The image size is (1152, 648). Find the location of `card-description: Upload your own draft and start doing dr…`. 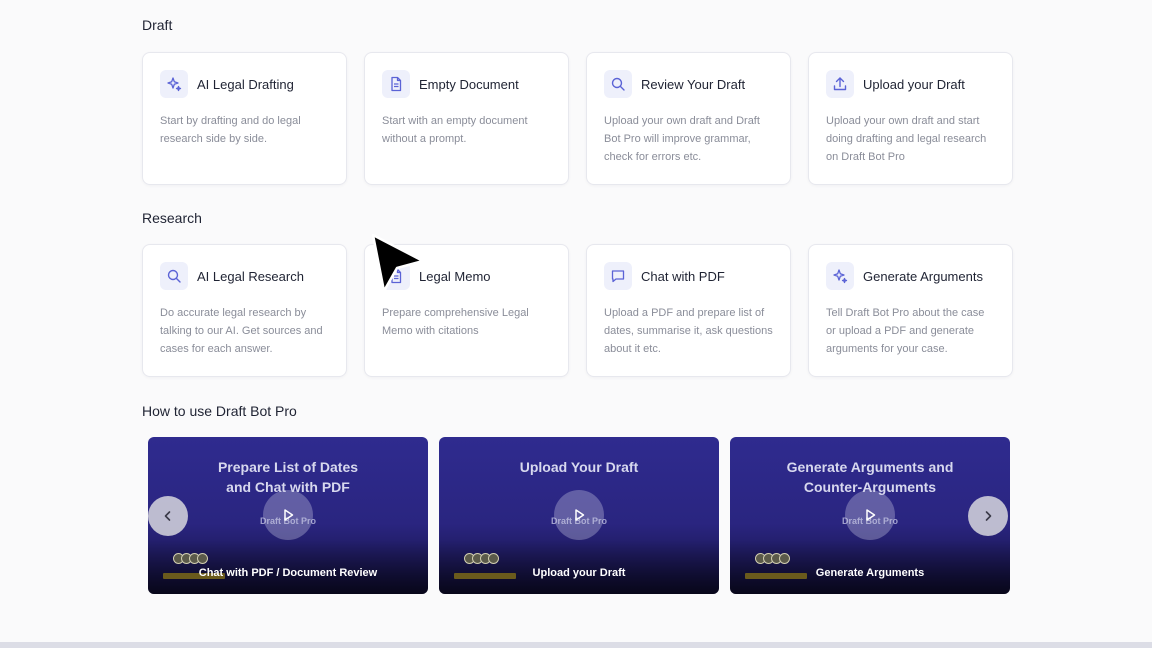

card-description: Upload your own draft and start doing dr… is located at coordinates (906, 139).